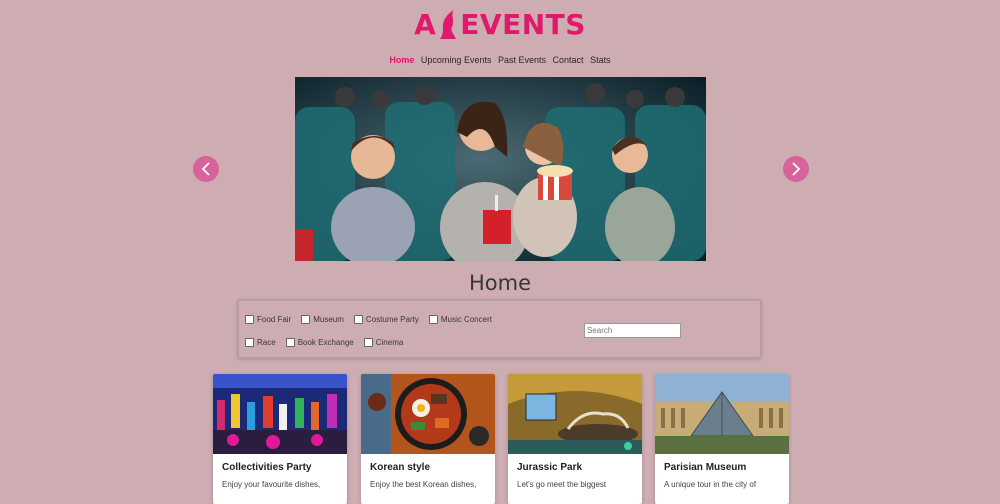 Image resolution: width=1000 pixels, height=504 pixels. I want to click on event-card-description: A unique tour in the city of, so click(710, 484).